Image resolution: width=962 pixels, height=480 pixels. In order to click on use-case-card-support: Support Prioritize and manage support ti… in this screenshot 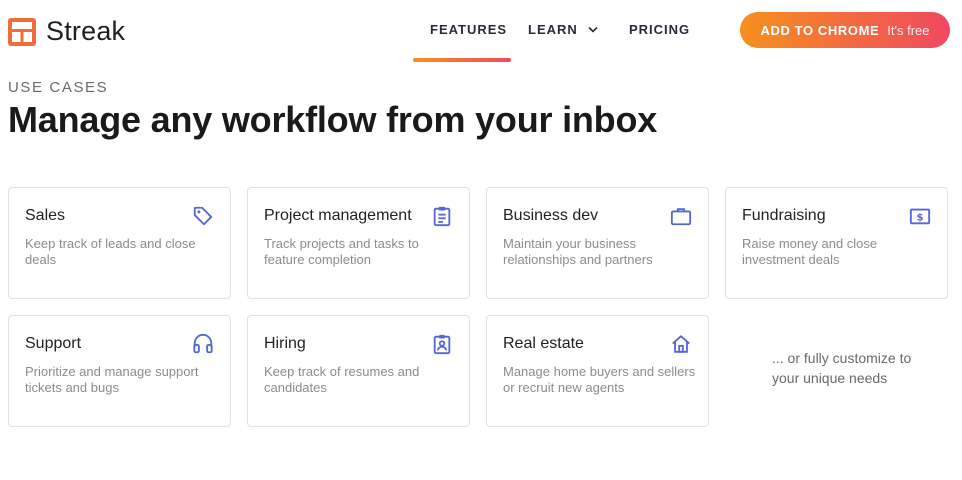, I will do `click(119, 371)`.